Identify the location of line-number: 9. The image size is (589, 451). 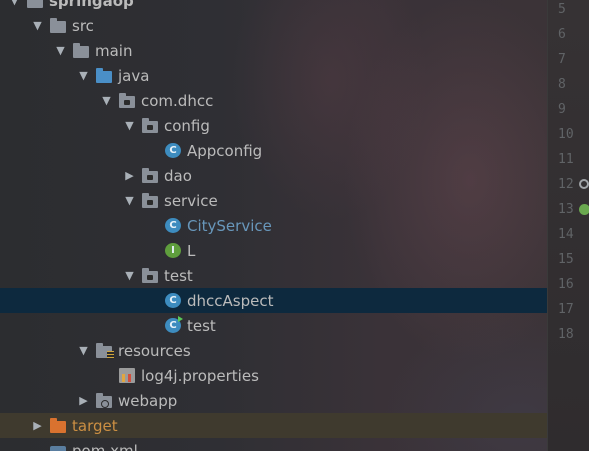
(562, 109).